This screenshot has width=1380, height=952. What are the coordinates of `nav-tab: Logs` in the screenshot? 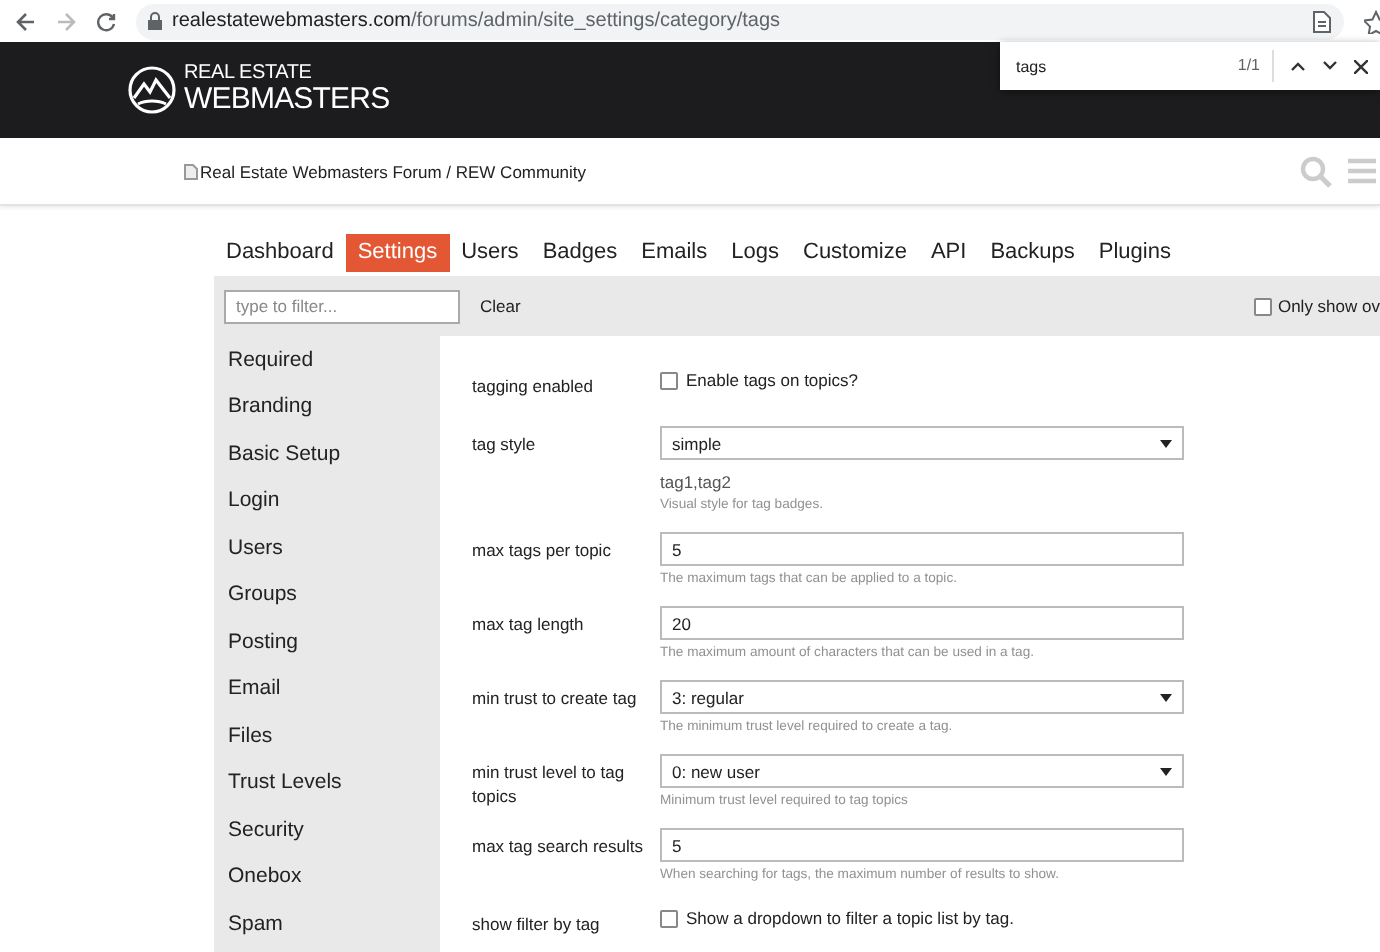 It's located at (755, 253).